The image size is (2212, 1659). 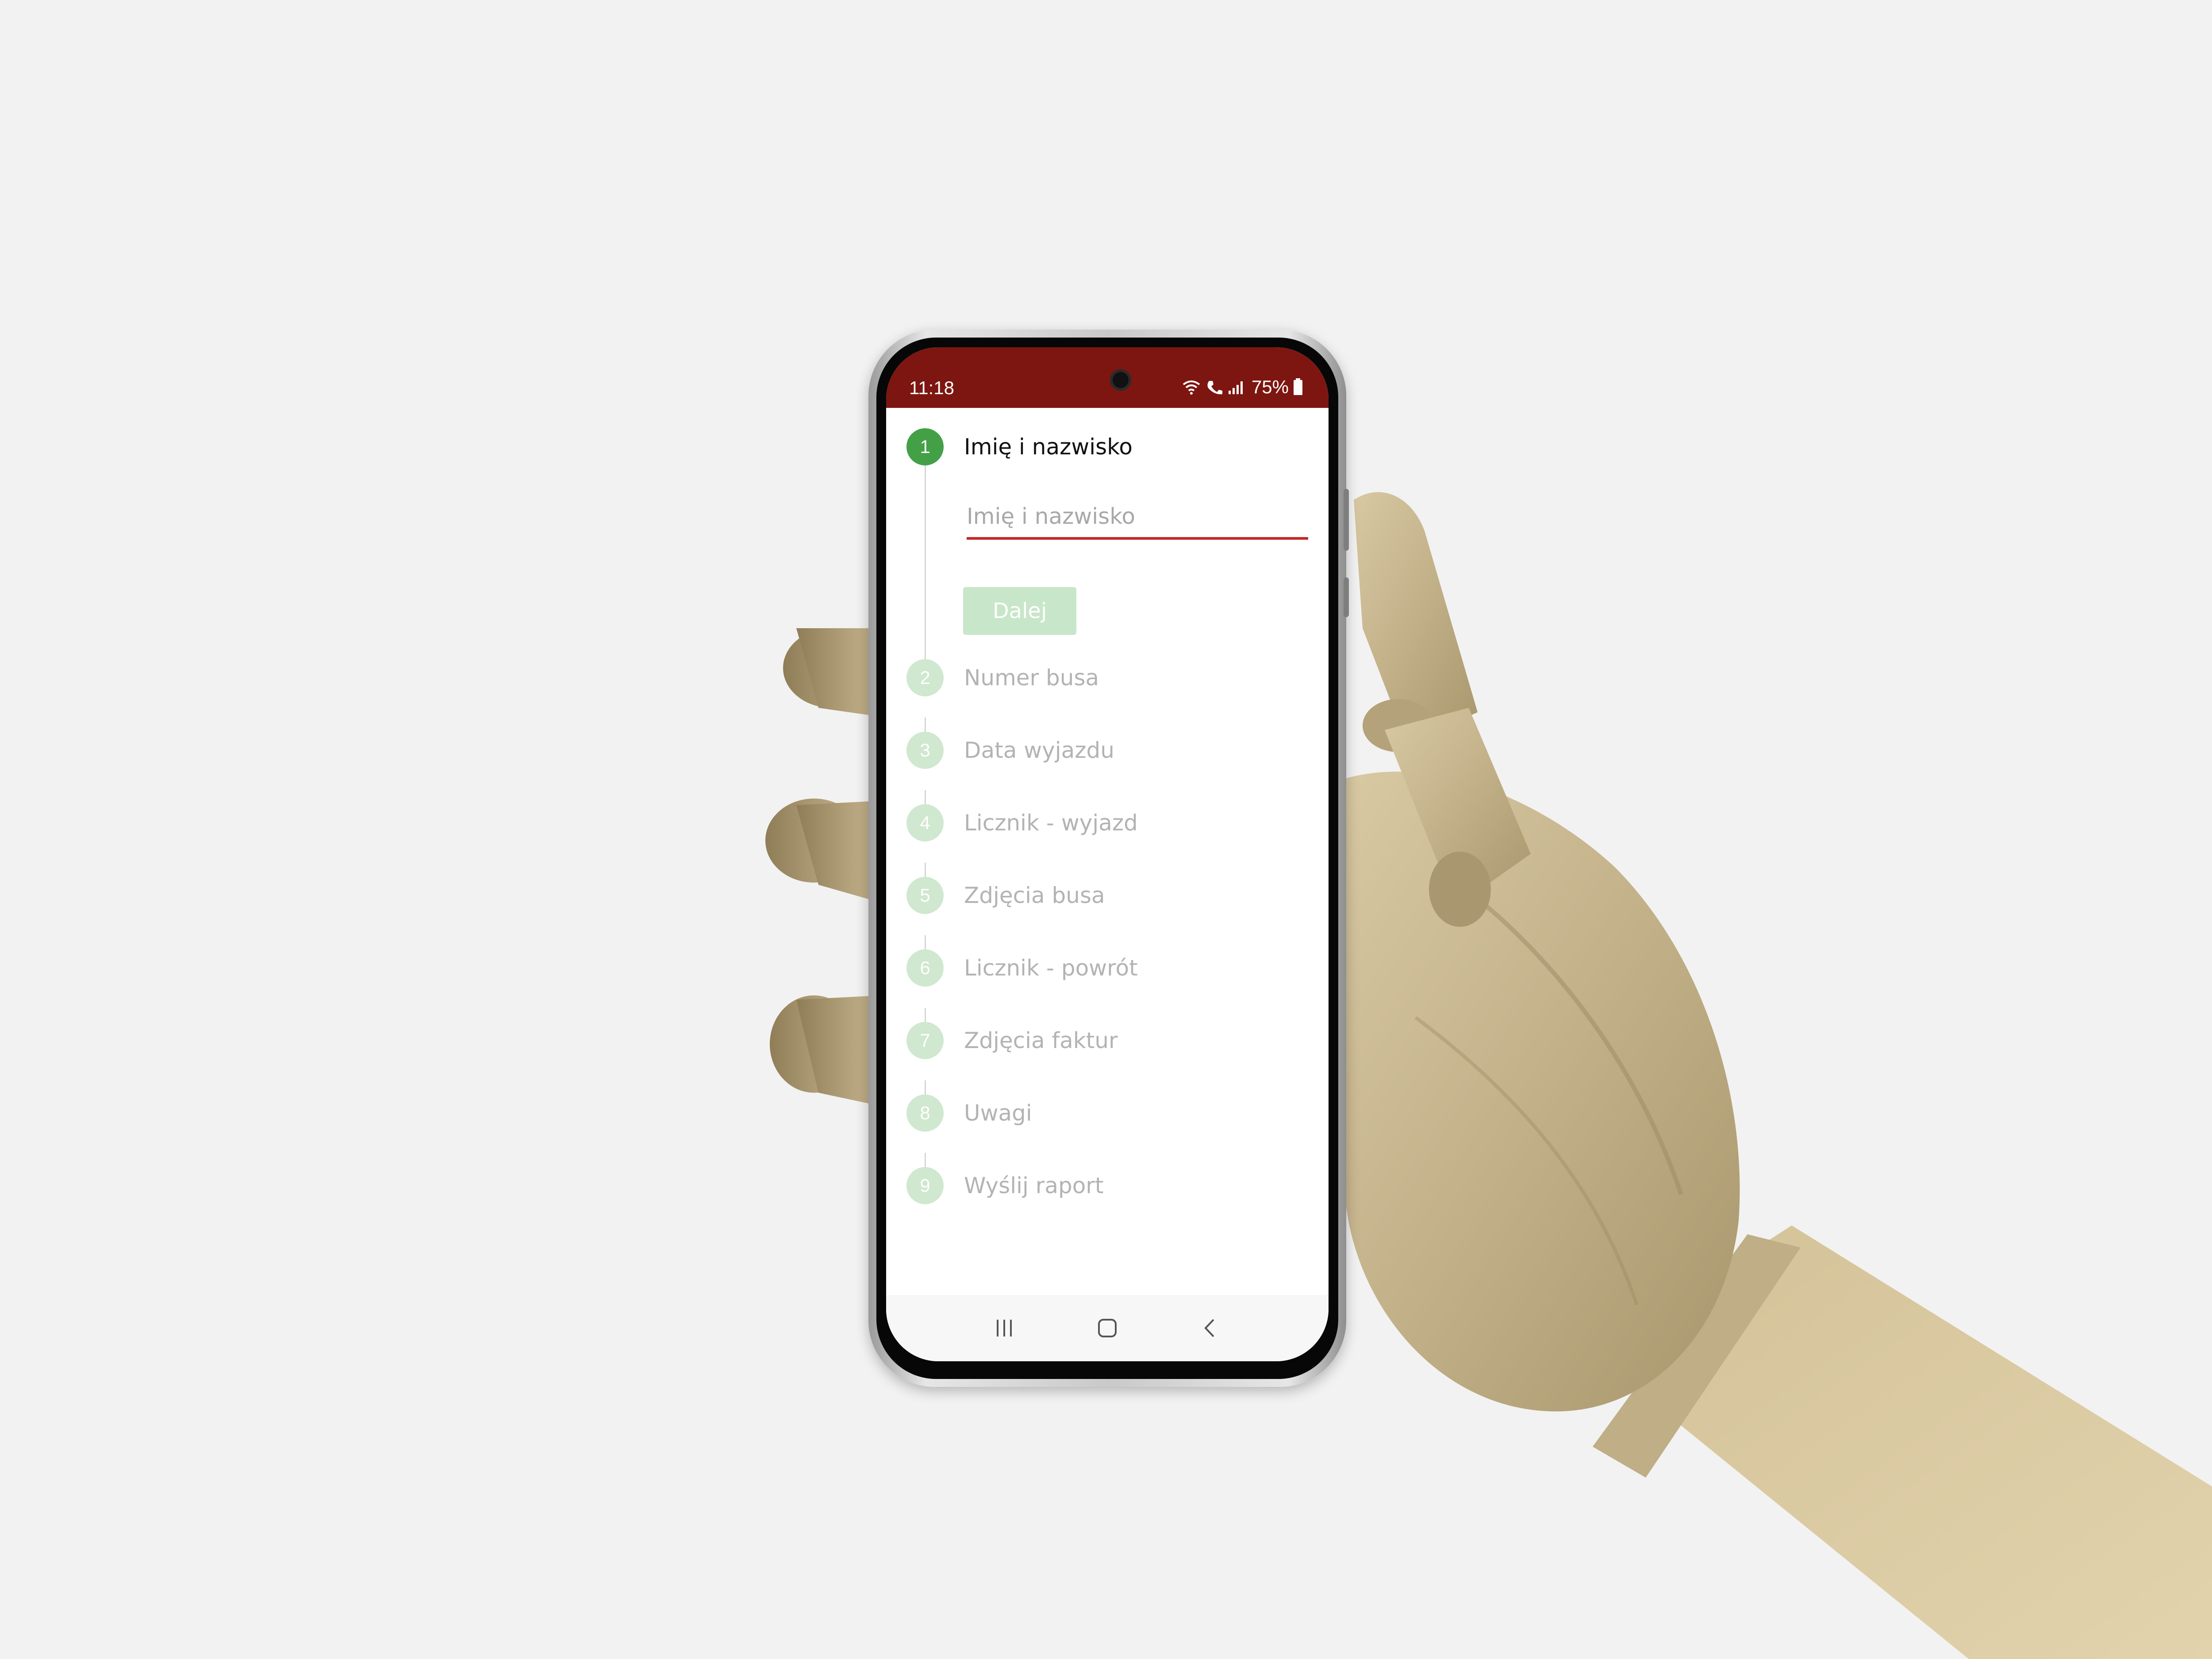 I want to click on home-icon, so click(x=1108, y=1328).